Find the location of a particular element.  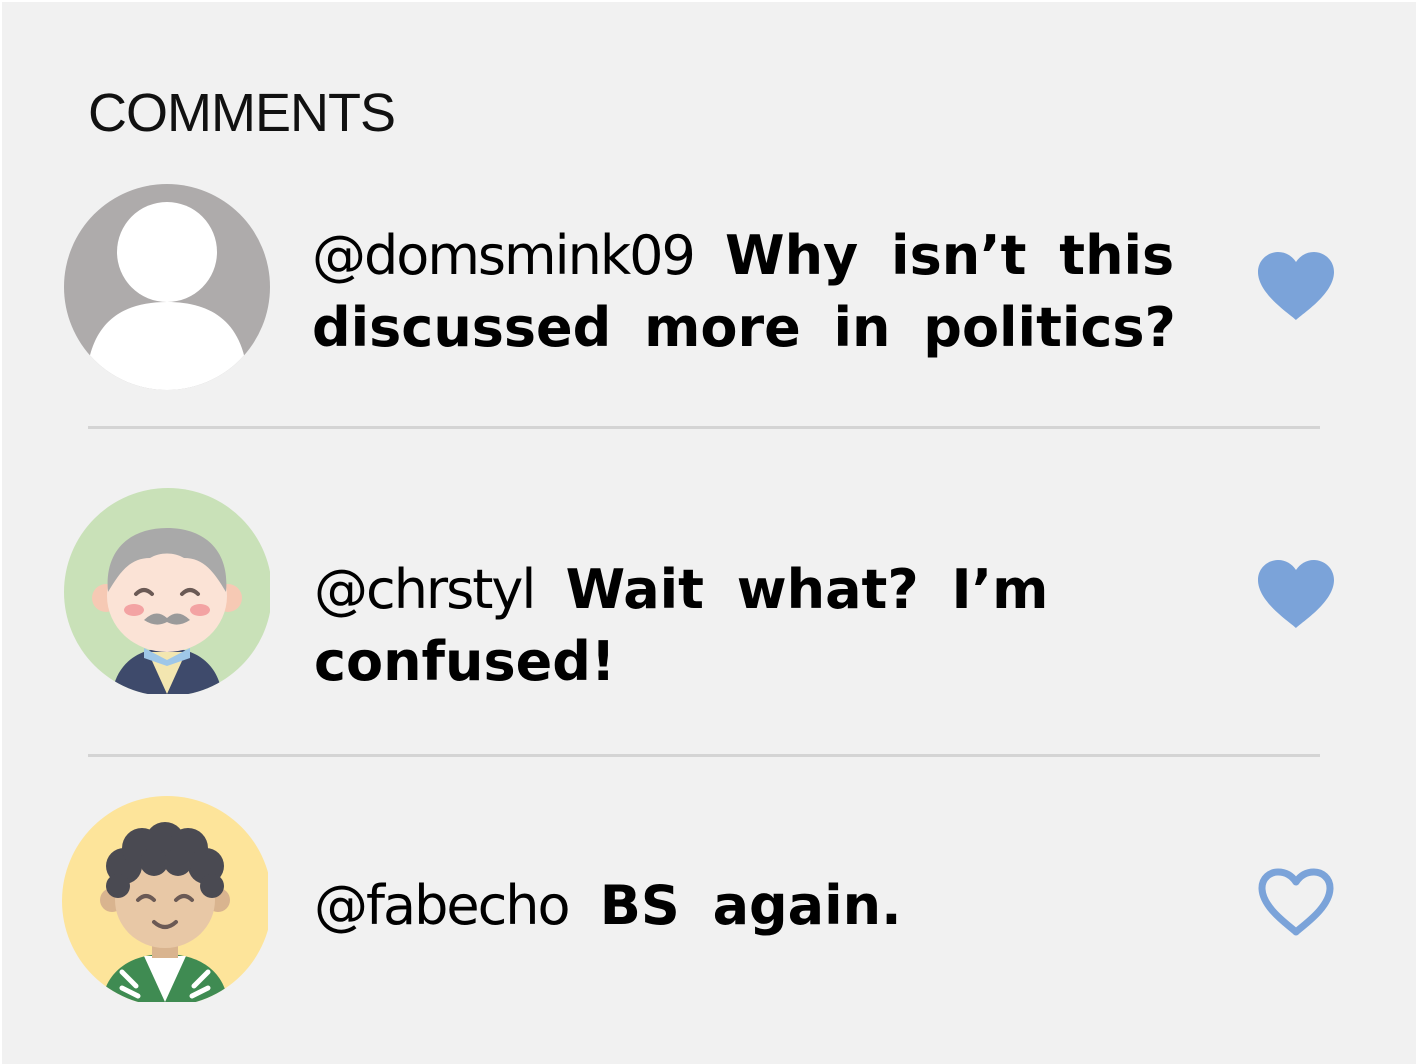

comment-message: BS again. is located at coordinates (750, 905).